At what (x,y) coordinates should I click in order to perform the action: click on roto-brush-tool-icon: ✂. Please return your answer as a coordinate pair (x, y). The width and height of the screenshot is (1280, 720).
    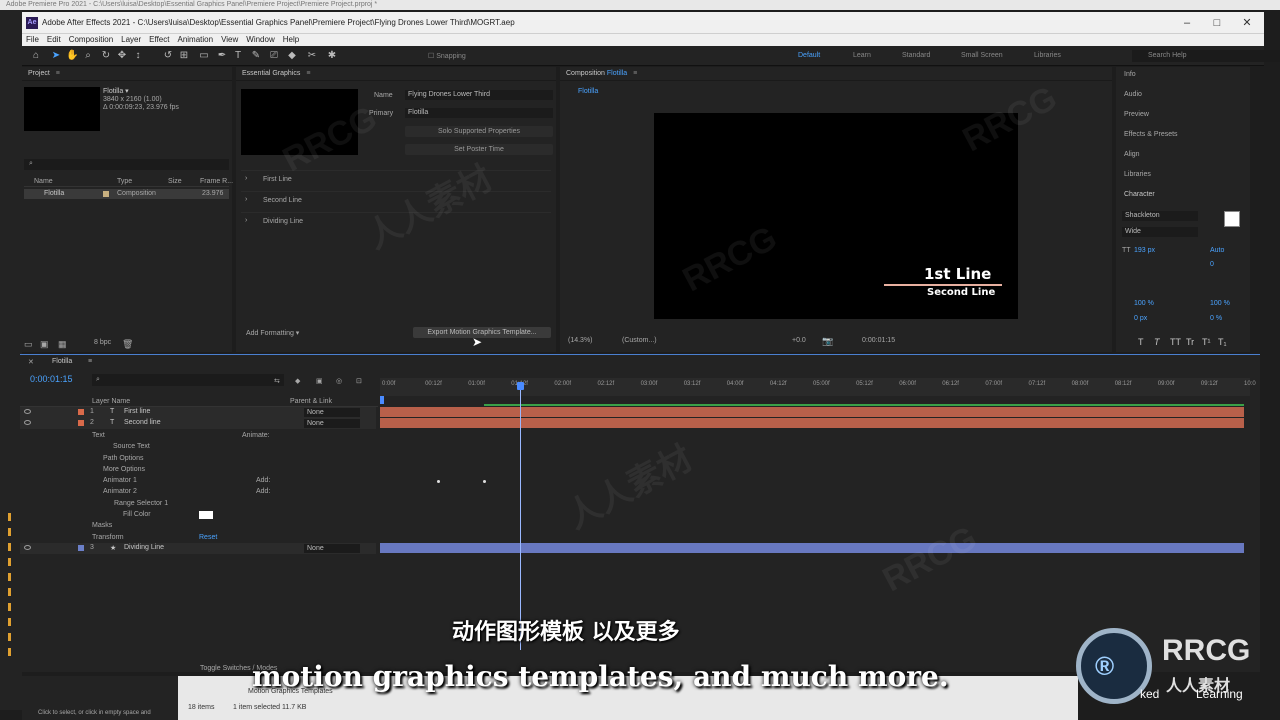
    Looking at the image, I should click on (312, 56).